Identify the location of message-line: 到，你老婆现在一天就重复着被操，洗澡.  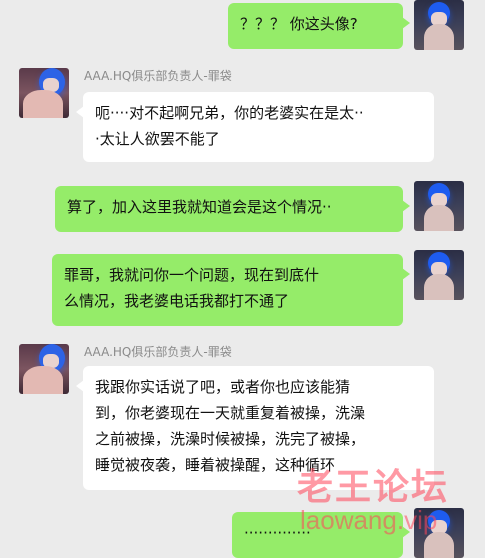
(230, 413).